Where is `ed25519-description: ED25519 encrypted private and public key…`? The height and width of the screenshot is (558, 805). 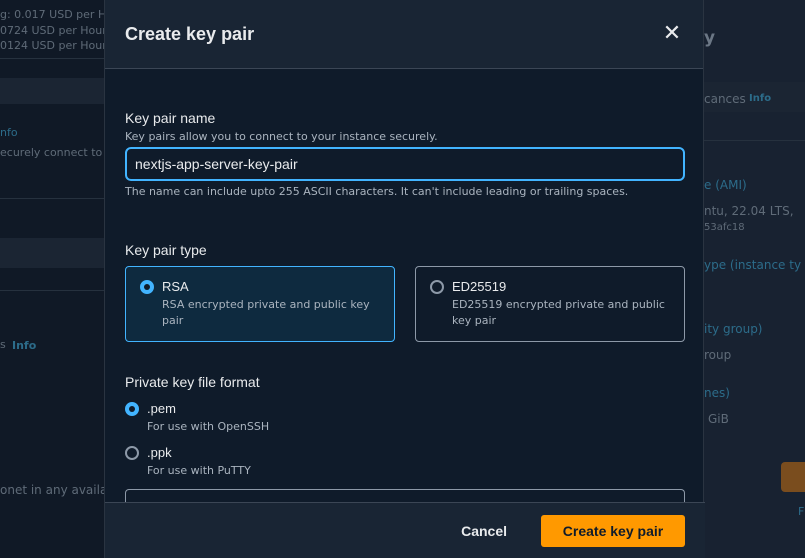
ed25519-description: ED25519 encrypted private and public key… is located at coordinates (558, 312).